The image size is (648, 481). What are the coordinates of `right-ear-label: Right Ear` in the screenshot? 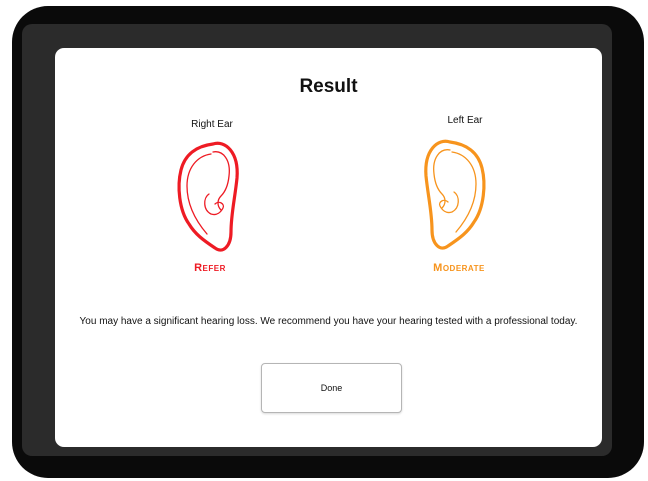 It's located at (212, 124).